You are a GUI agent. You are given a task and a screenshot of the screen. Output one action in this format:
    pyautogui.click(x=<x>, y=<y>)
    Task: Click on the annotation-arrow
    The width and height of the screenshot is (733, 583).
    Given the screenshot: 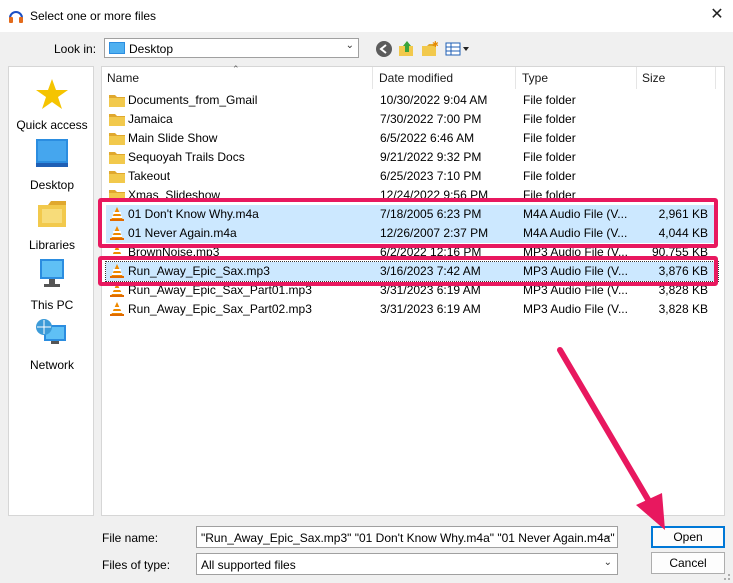 What is the action you would take?
    pyautogui.click(x=611, y=438)
    